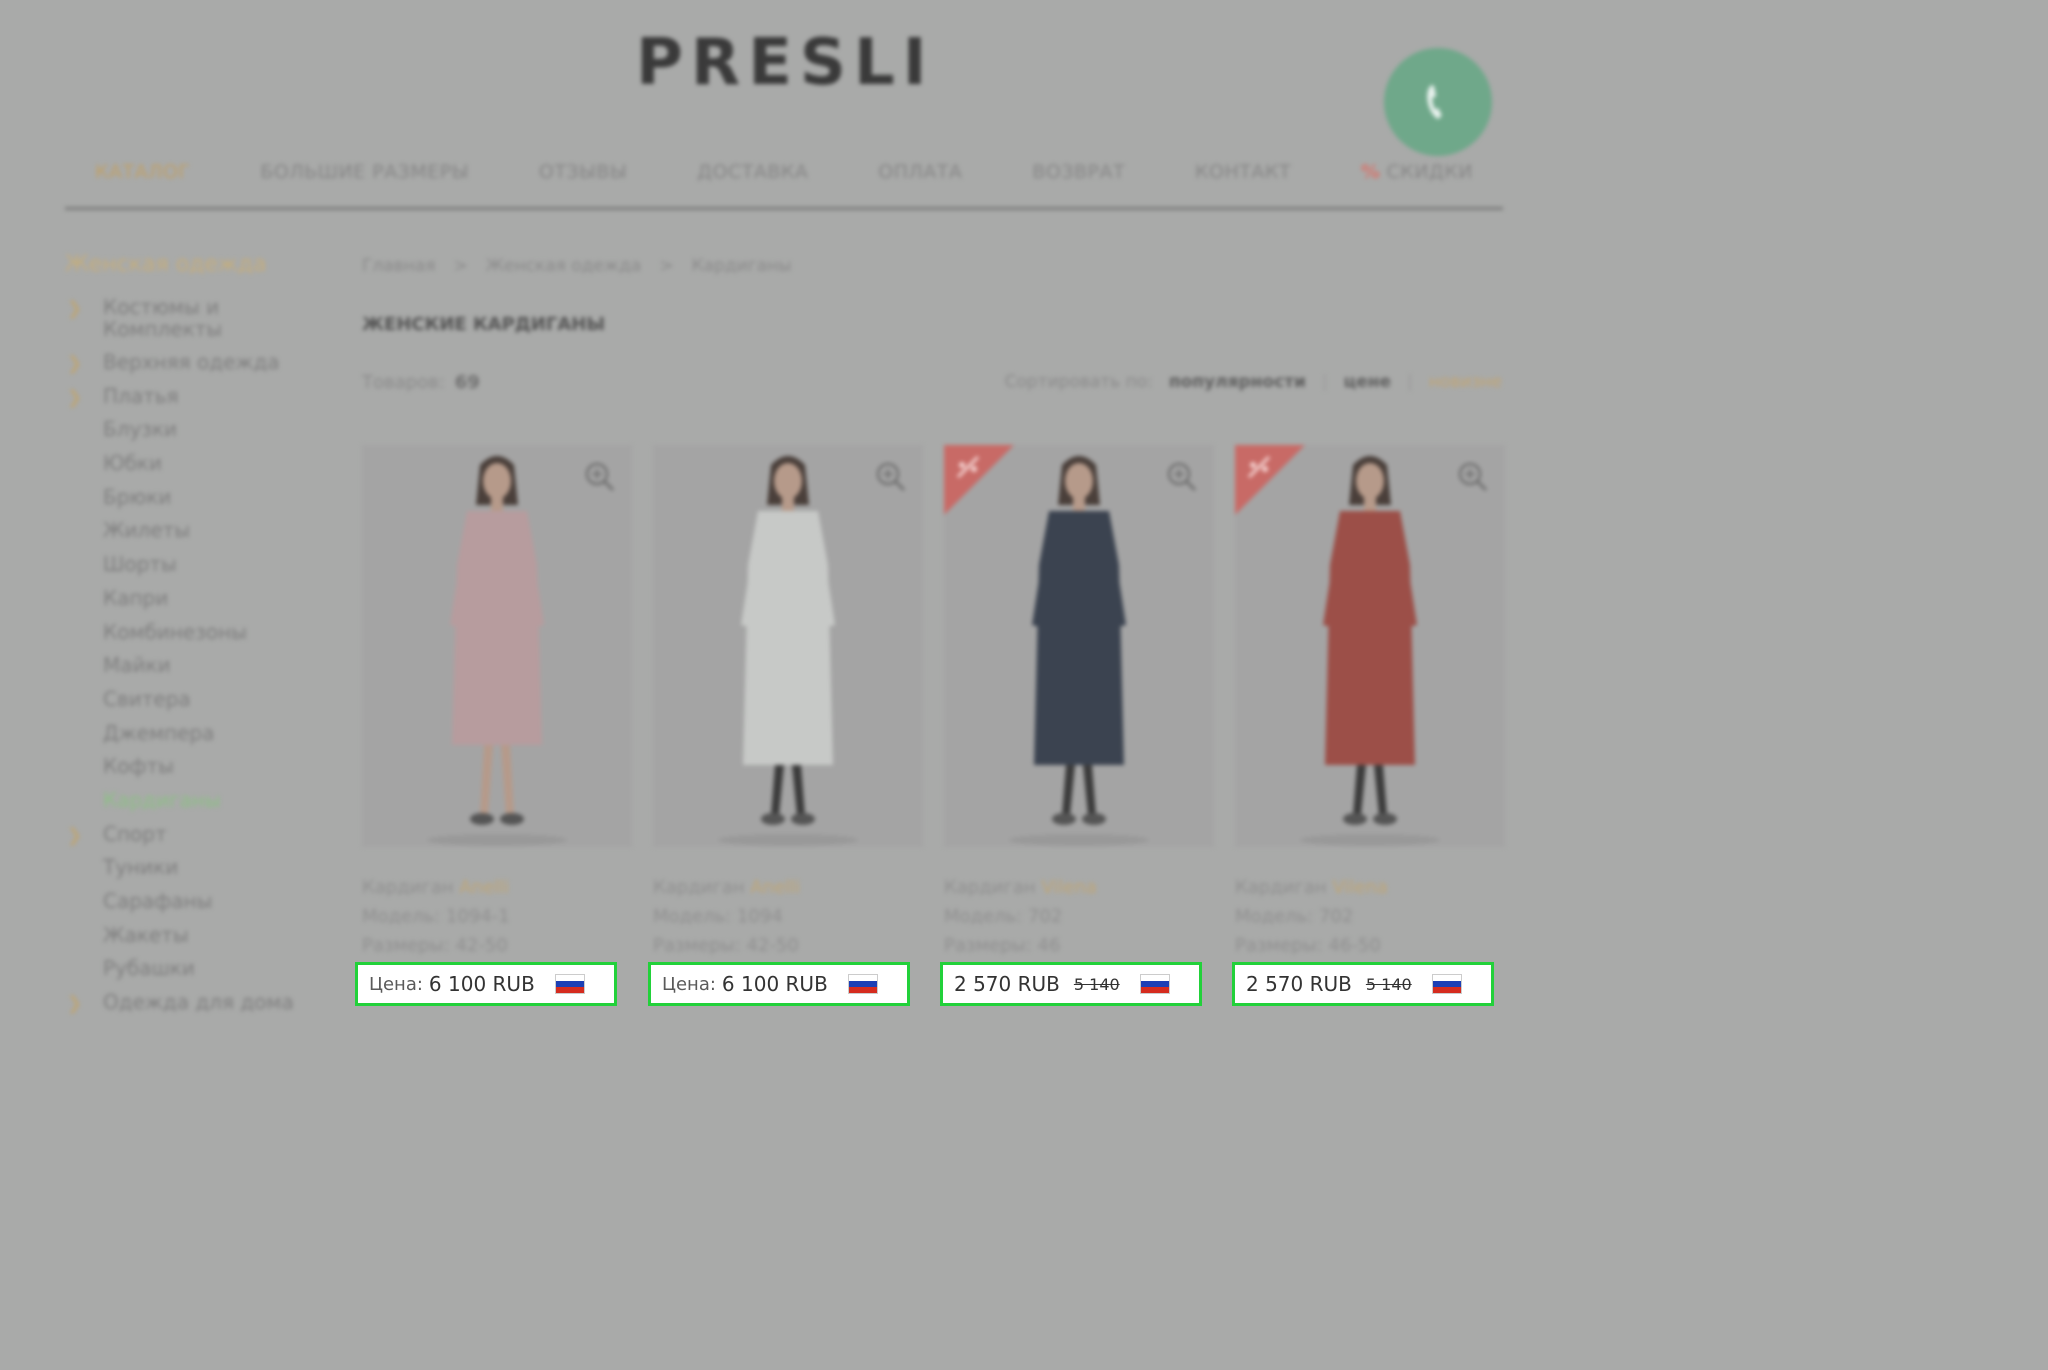 The width and height of the screenshot is (2048, 1370). I want to click on sale-ribbon-icon, so click(1270, 480).